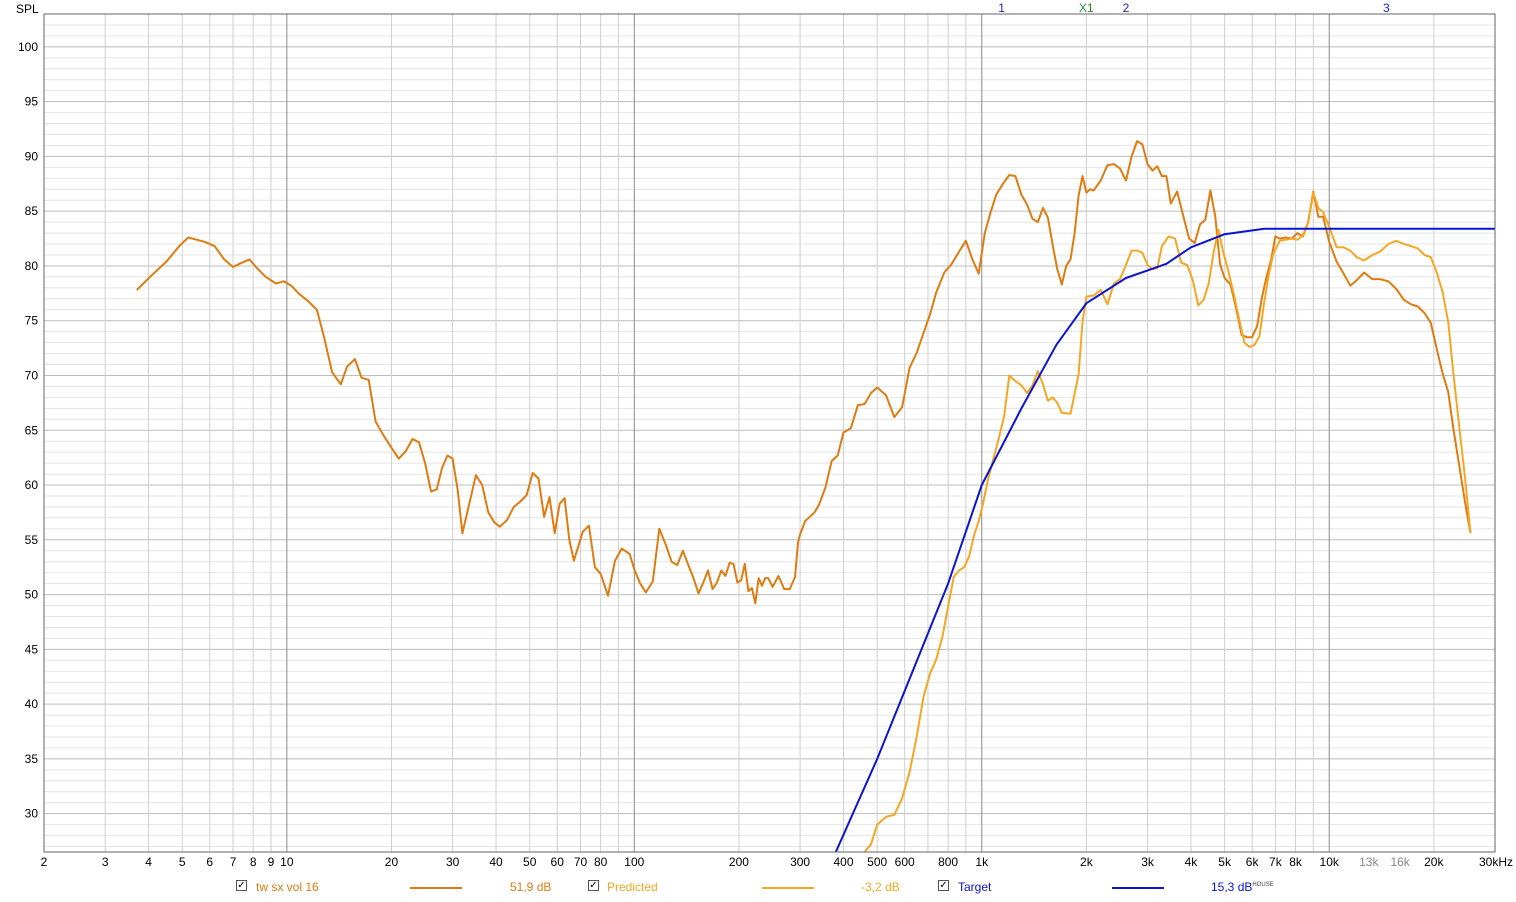 This screenshot has height=902, width=1516. Describe the element at coordinates (233, 862) in the screenshot. I see `x-tick-label: 7` at that location.